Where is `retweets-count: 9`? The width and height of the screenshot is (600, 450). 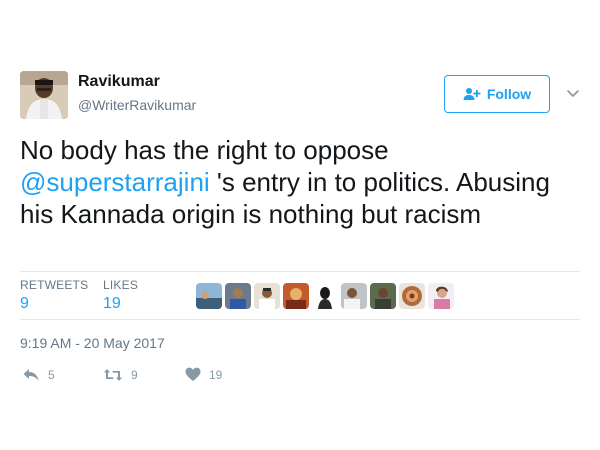 retweets-count: 9 is located at coordinates (24, 304).